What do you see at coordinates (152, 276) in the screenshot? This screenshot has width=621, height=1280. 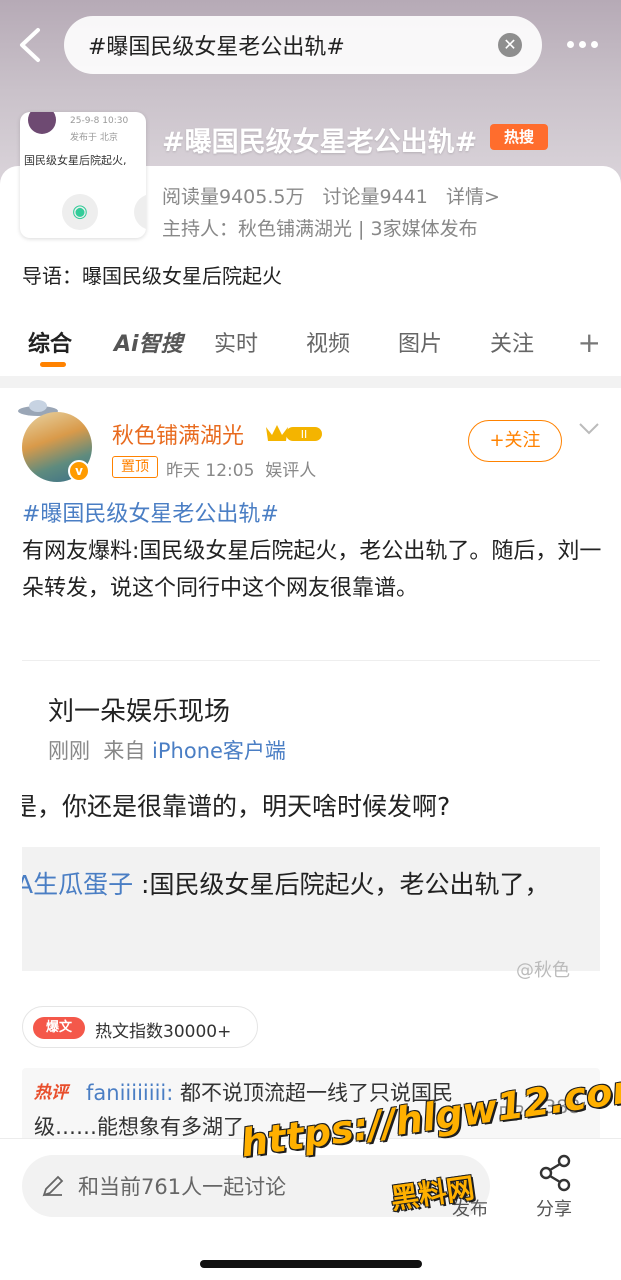 I see `topic-guide: 导语：曝国民级女星后院起火` at bounding box center [152, 276].